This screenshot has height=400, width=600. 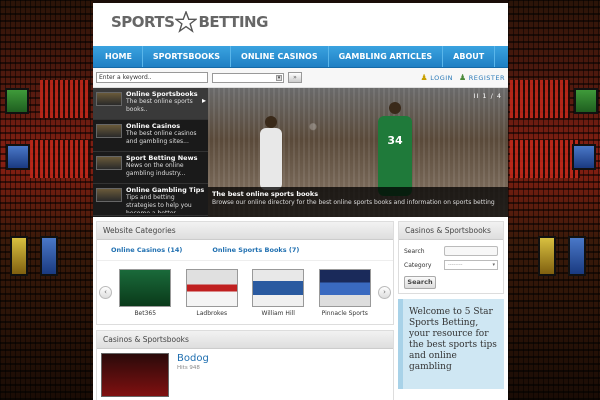 What do you see at coordinates (395, 156) in the screenshot?
I see `player-figure: 34` at bounding box center [395, 156].